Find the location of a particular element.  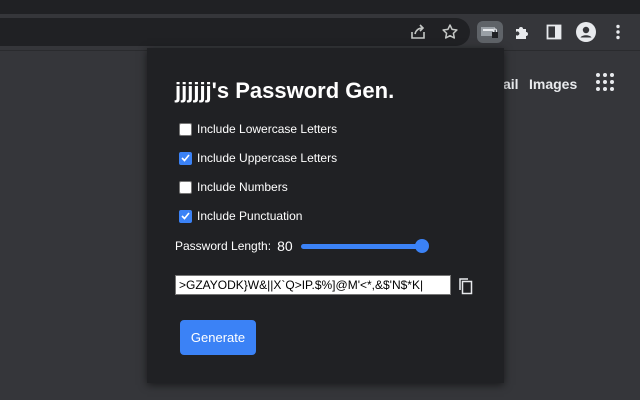

generate-button: Generate is located at coordinates (218, 337).